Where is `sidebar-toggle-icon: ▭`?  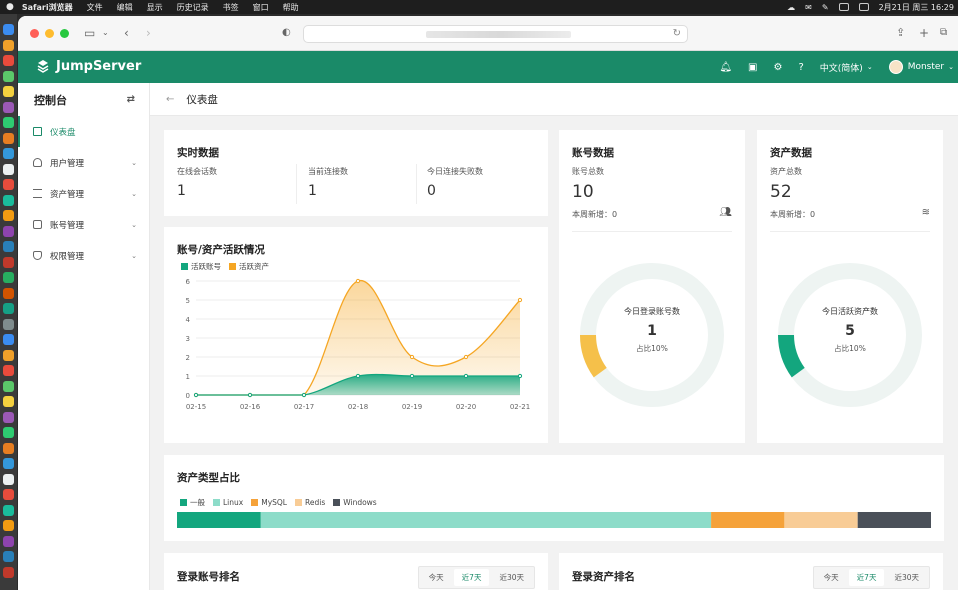 sidebar-toggle-icon: ▭ is located at coordinates (89, 33).